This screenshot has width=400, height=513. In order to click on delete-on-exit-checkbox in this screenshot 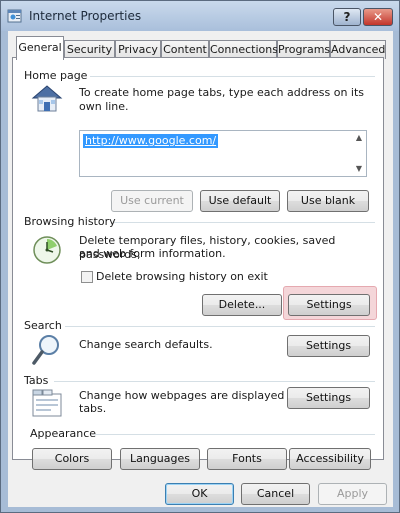, I will do `click(87, 277)`.